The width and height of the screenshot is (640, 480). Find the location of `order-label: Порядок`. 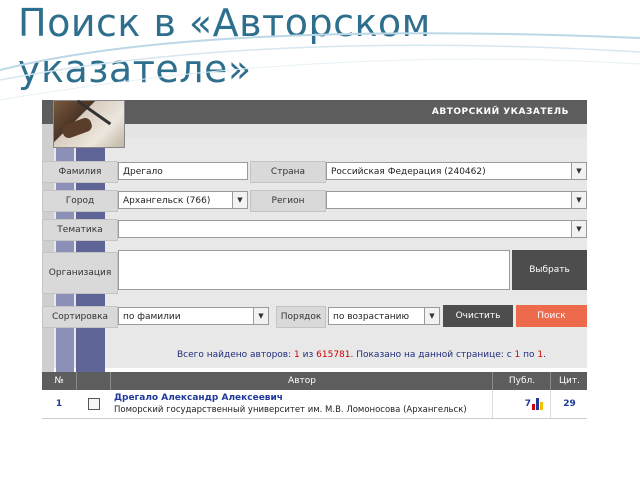

order-label: Порядок is located at coordinates (301, 317).